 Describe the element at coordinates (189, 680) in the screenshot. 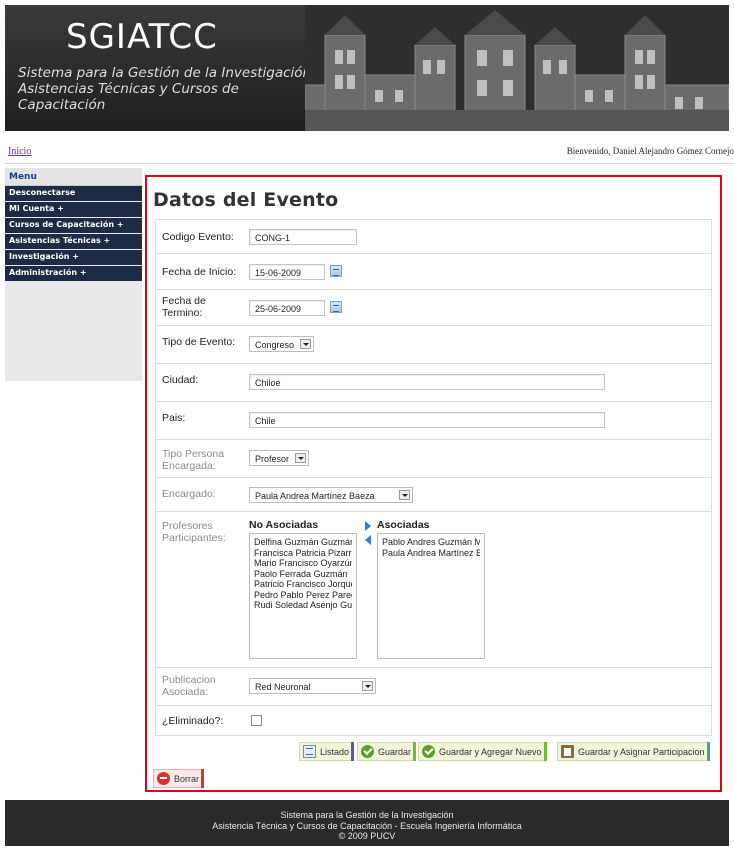

I see `publicacion-label-line1: Publicacion` at that location.